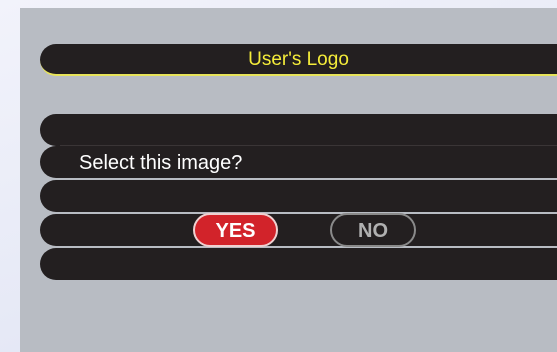 The width and height of the screenshot is (557, 352). What do you see at coordinates (308, 145) in the screenshot?
I see `divider` at bounding box center [308, 145].